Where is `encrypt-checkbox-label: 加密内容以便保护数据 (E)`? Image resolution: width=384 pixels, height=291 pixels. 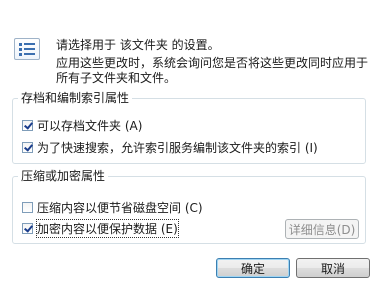 encrypt-checkbox-label: 加密内容以便保护数据 (E) is located at coordinates (107, 228).